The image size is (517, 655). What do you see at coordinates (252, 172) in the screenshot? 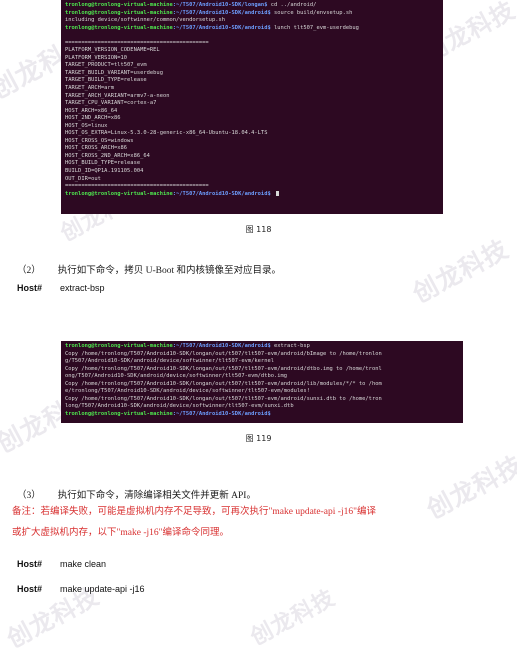
I see `terminal-line: BUILD_ID=QP1A.191105.004` at bounding box center [252, 172].